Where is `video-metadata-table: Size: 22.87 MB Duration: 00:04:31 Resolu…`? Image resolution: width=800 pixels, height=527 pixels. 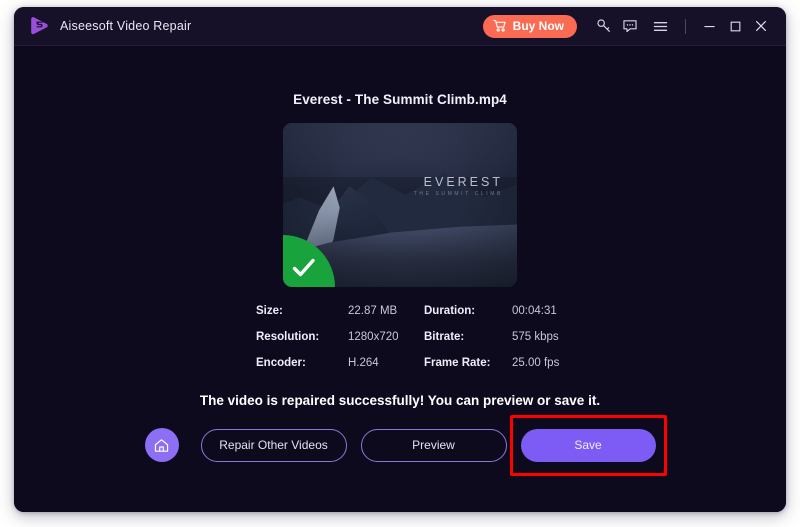 video-metadata-table: Size: 22.87 MB Duration: 00:04:31 Resolu… is located at coordinates (407, 337).